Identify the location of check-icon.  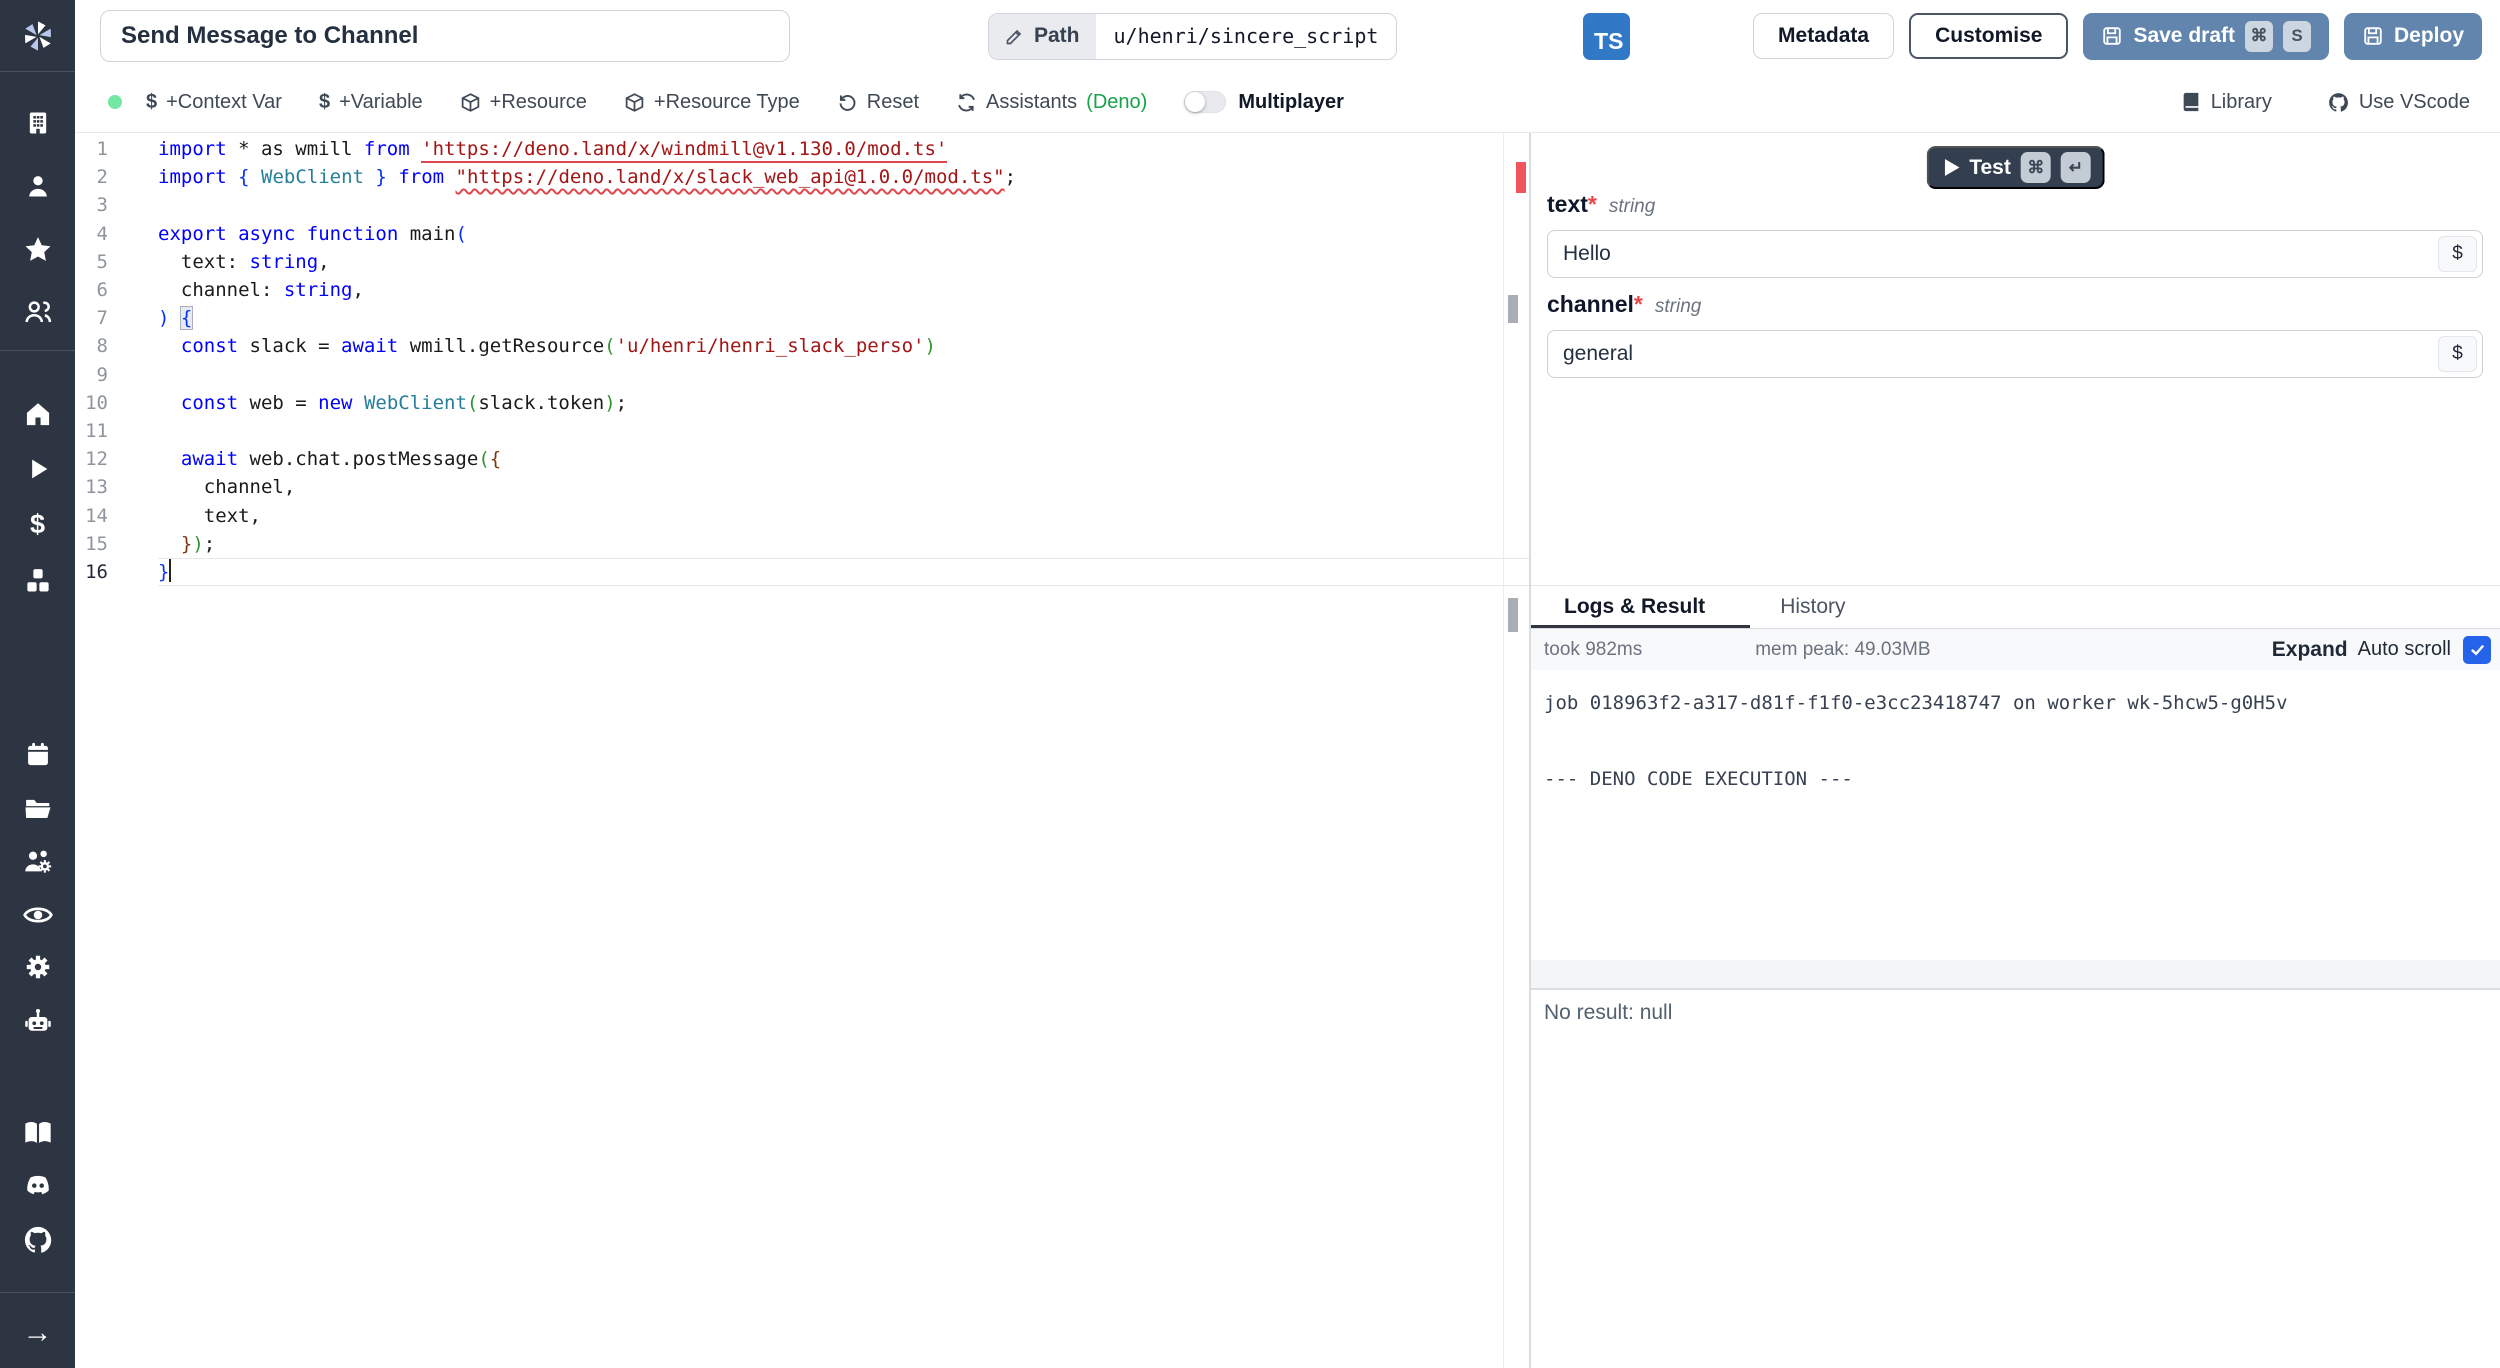
(2477, 650).